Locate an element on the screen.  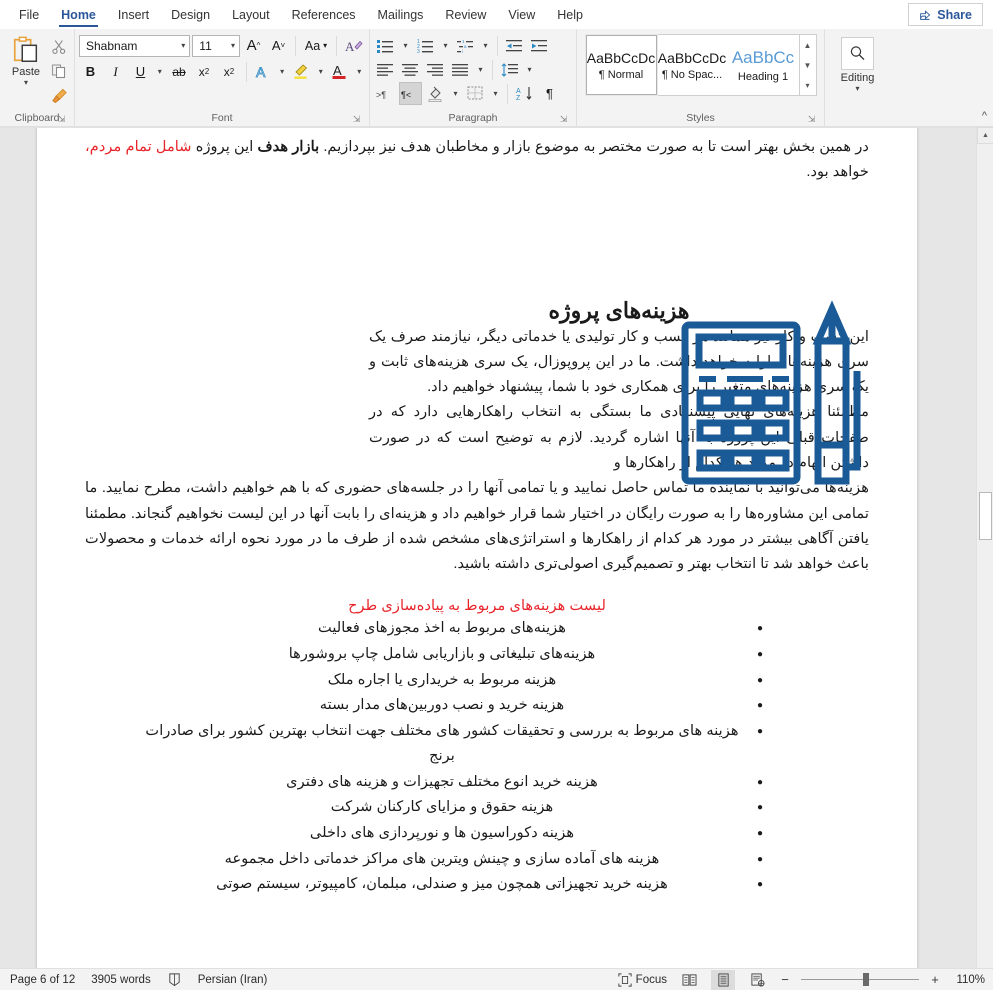
numbering-chevron-down-icon: ▾ is located at coordinates (445, 45).